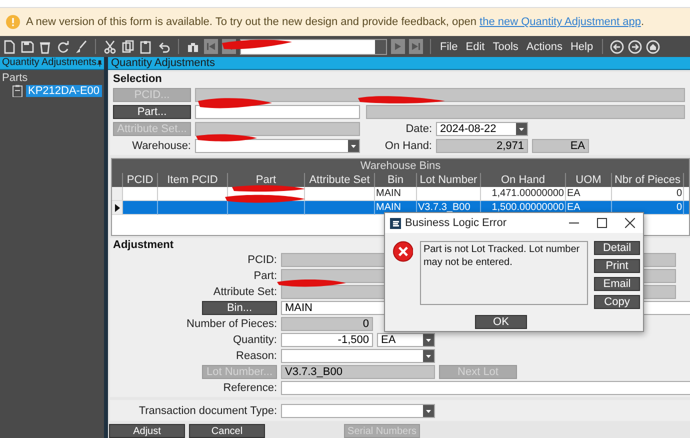 This screenshot has height=438, width=690. I want to click on menu-item: Actions, so click(544, 46).